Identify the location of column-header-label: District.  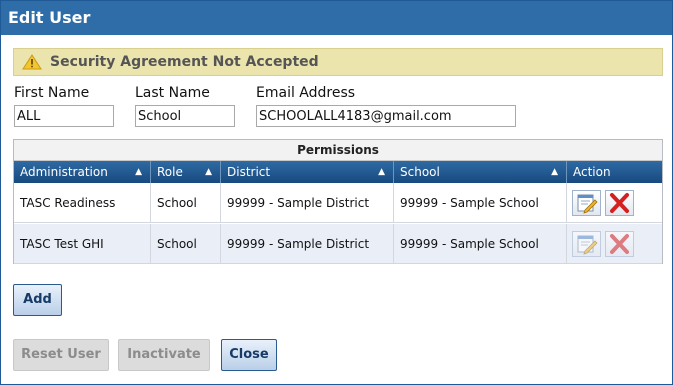
(249, 172).